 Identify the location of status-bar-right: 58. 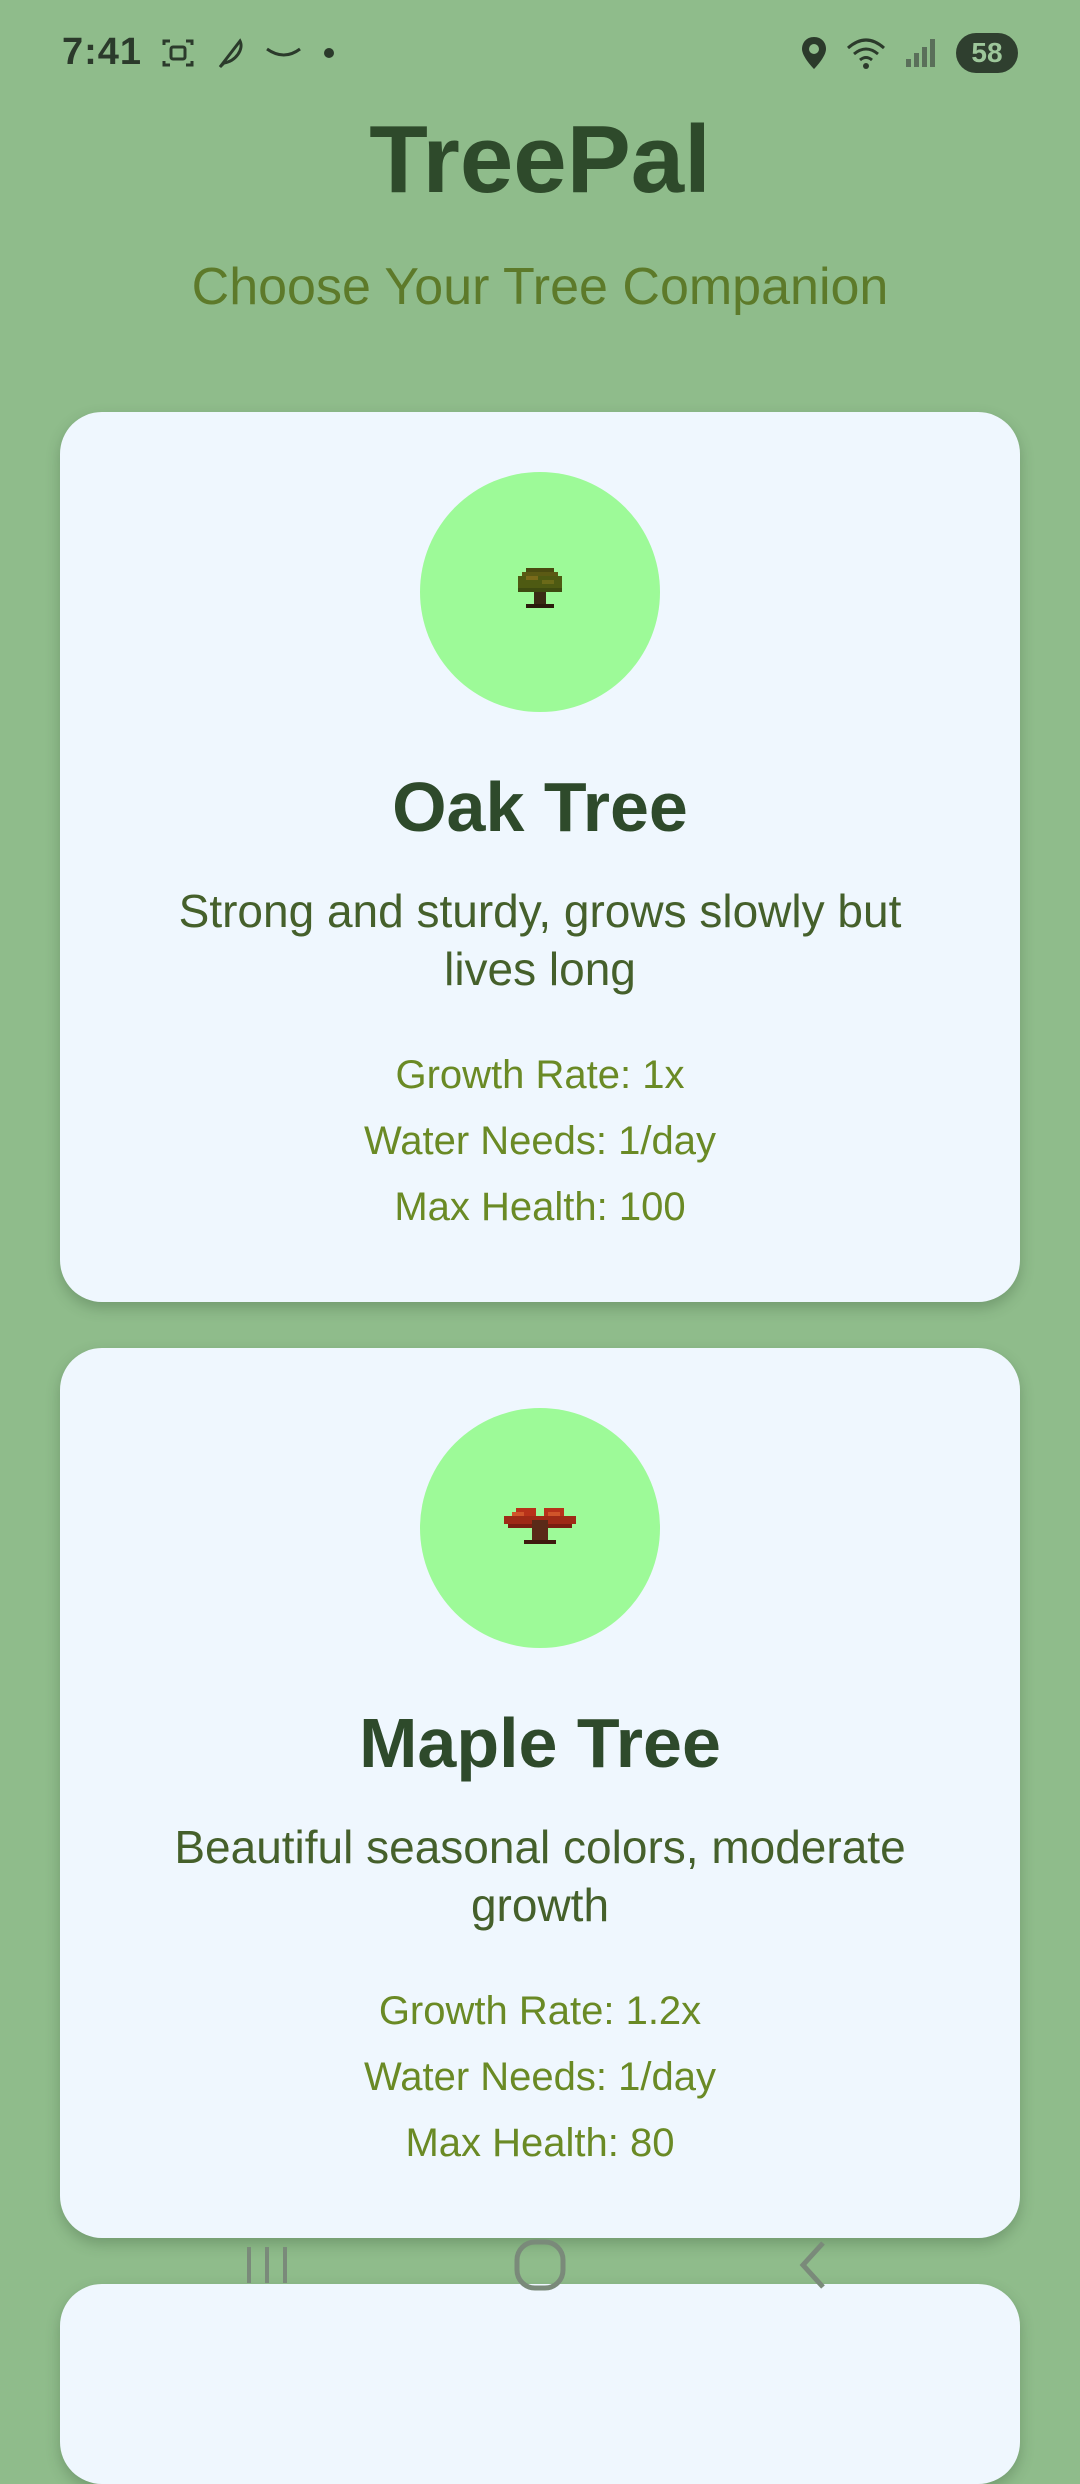
(909, 52).